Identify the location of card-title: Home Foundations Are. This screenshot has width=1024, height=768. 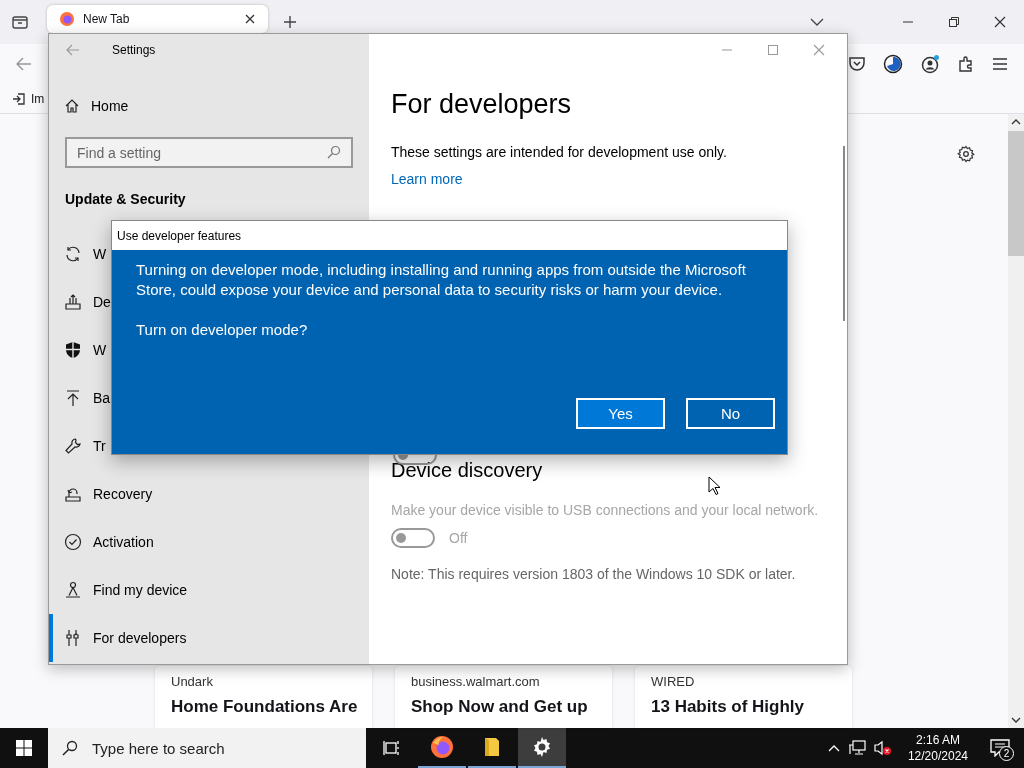
(263, 707).